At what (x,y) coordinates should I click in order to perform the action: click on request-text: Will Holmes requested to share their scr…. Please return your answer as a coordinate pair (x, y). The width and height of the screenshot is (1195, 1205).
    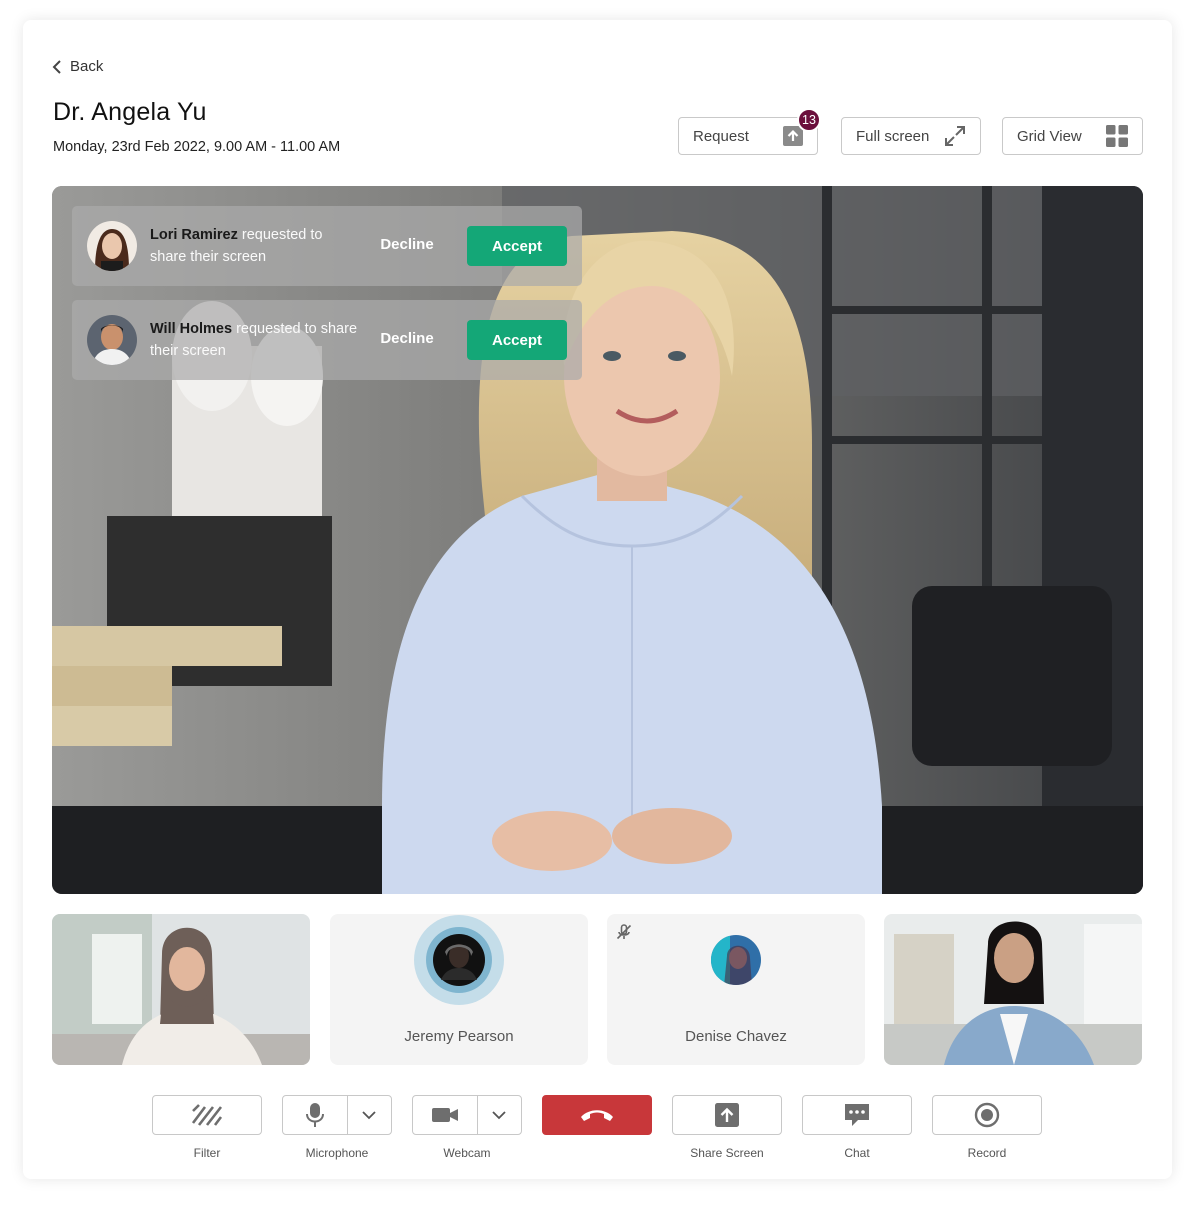
    Looking at the image, I should click on (255, 340).